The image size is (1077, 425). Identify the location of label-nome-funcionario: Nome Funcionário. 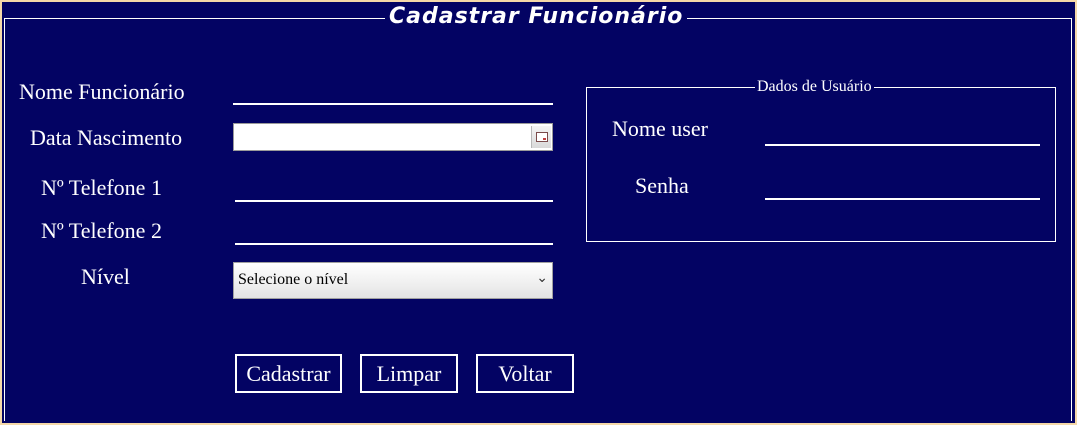
(102, 91).